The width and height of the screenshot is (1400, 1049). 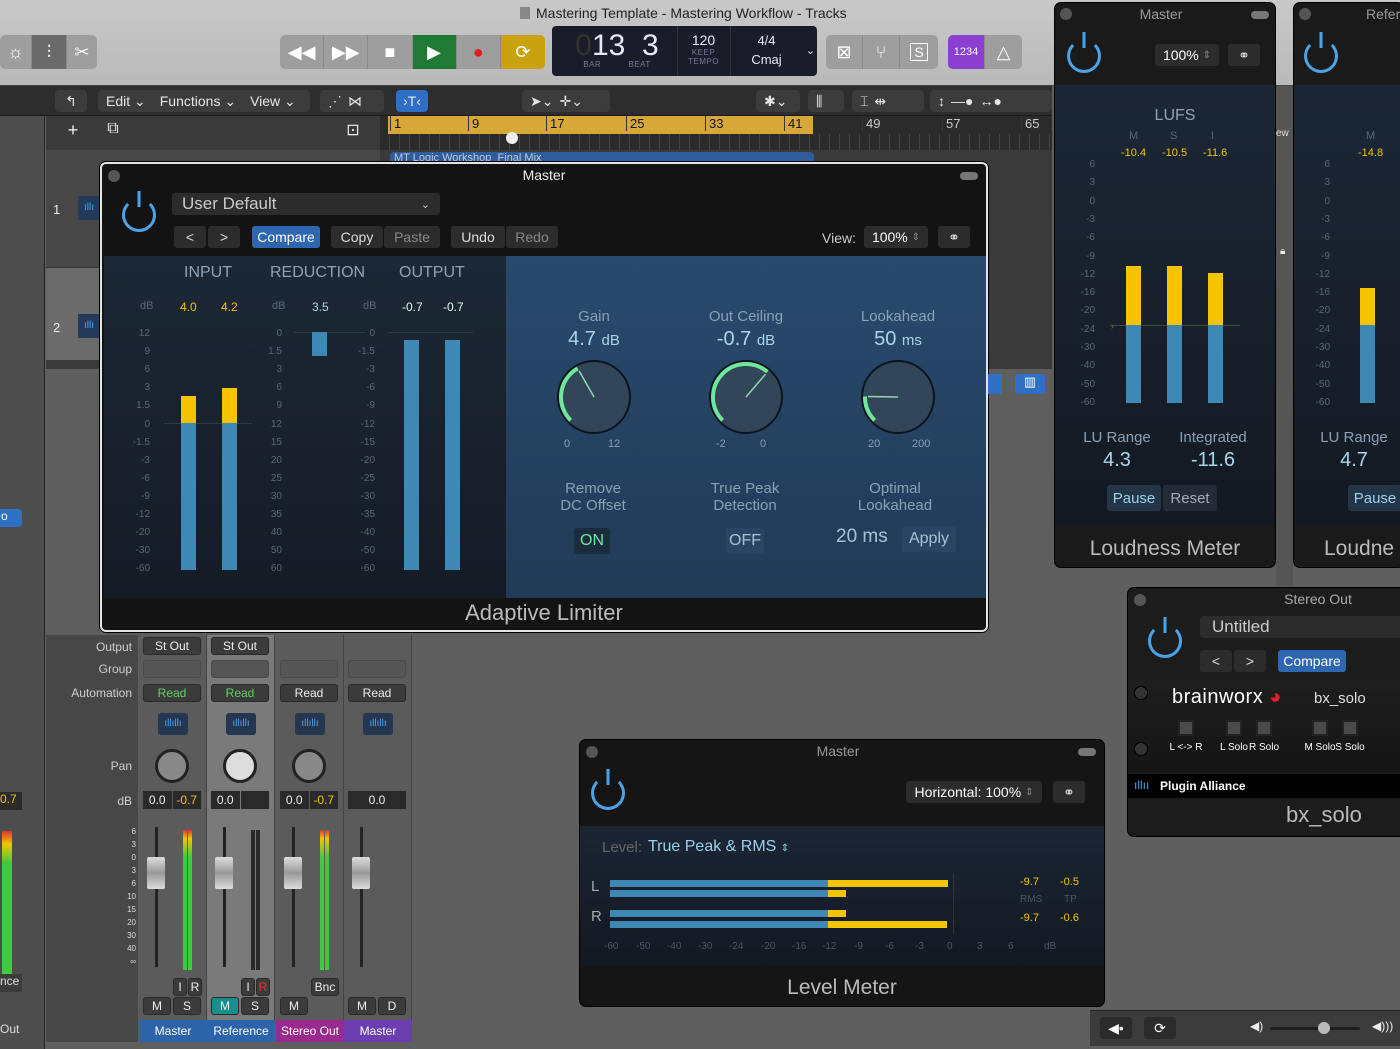 What do you see at coordinates (600, 125) in the screenshot?
I see `cycle-region` at bounding box center [600, 125].